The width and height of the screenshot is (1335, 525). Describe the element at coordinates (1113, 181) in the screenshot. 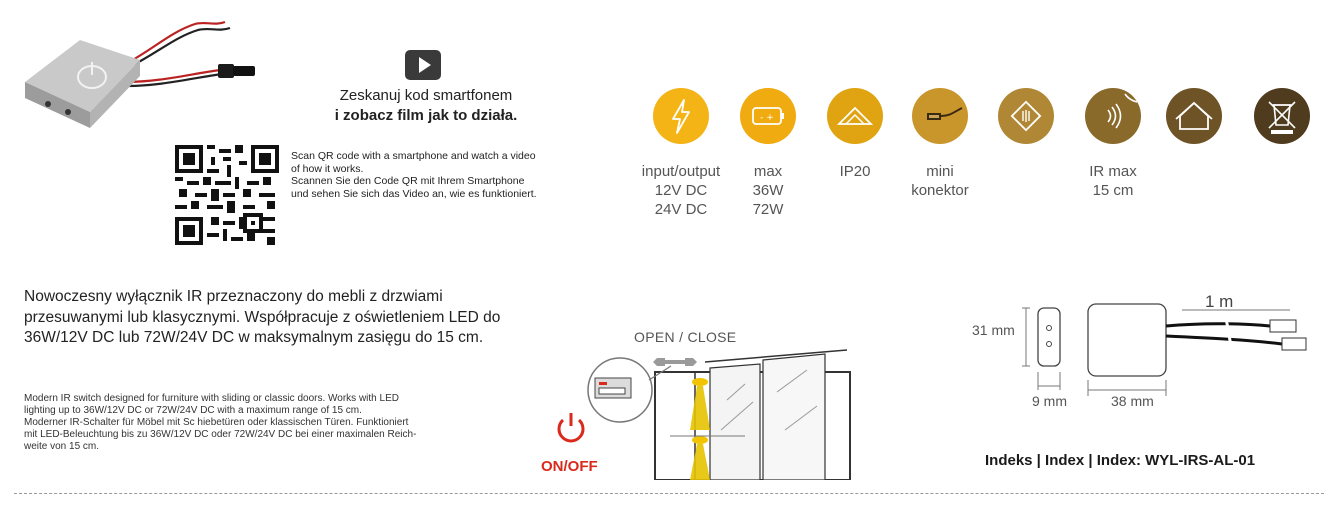

I see `feature-label-ir: IR max 15 cm` at that location.